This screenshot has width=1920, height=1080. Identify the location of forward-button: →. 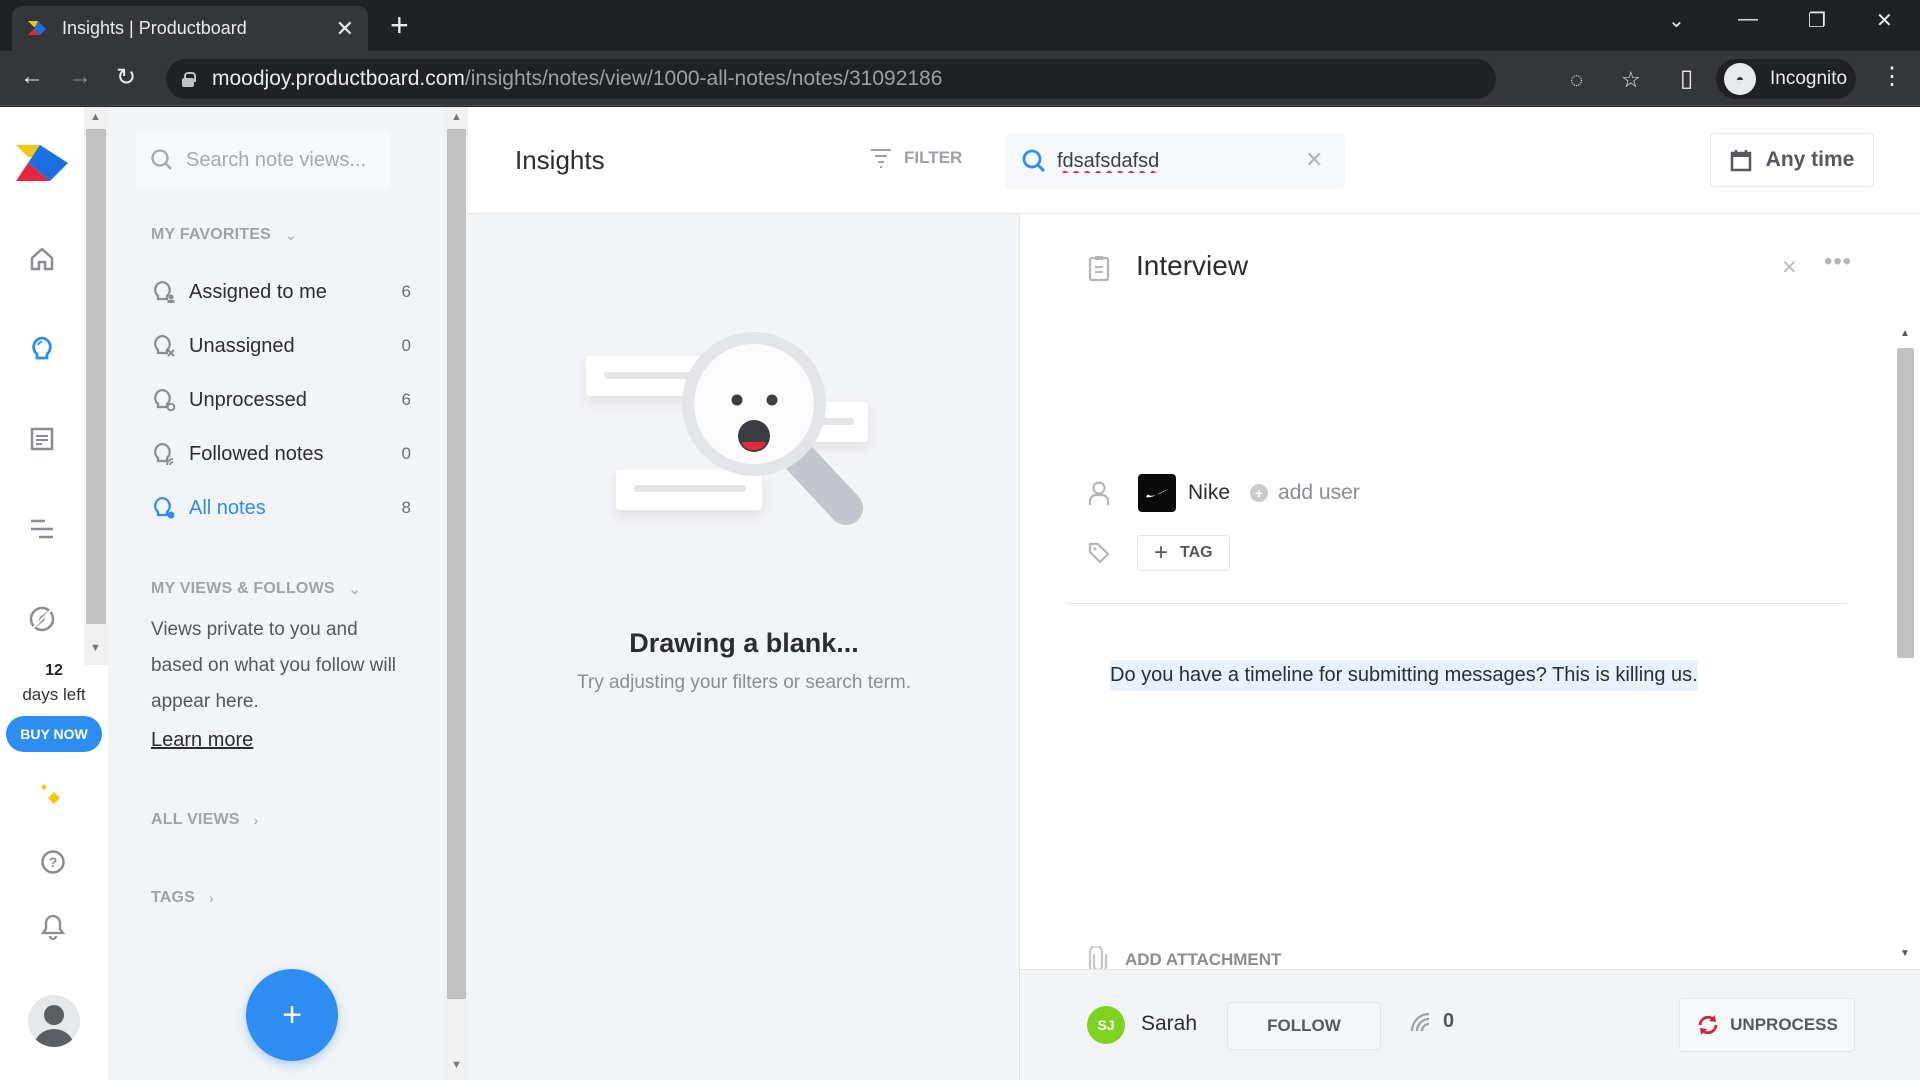
(80, 77).